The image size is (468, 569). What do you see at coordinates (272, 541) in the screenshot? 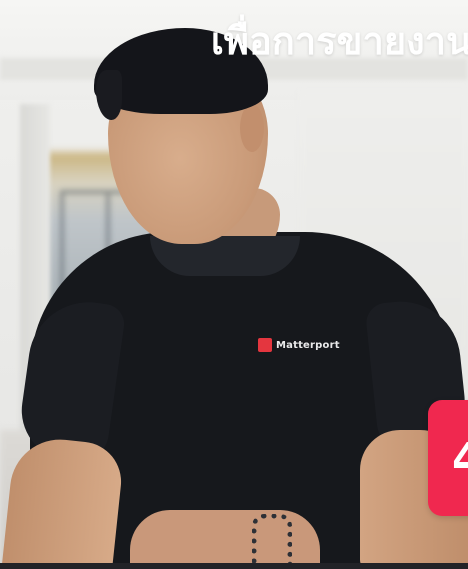
I see `bracelet` at bounding box center [272, 541].